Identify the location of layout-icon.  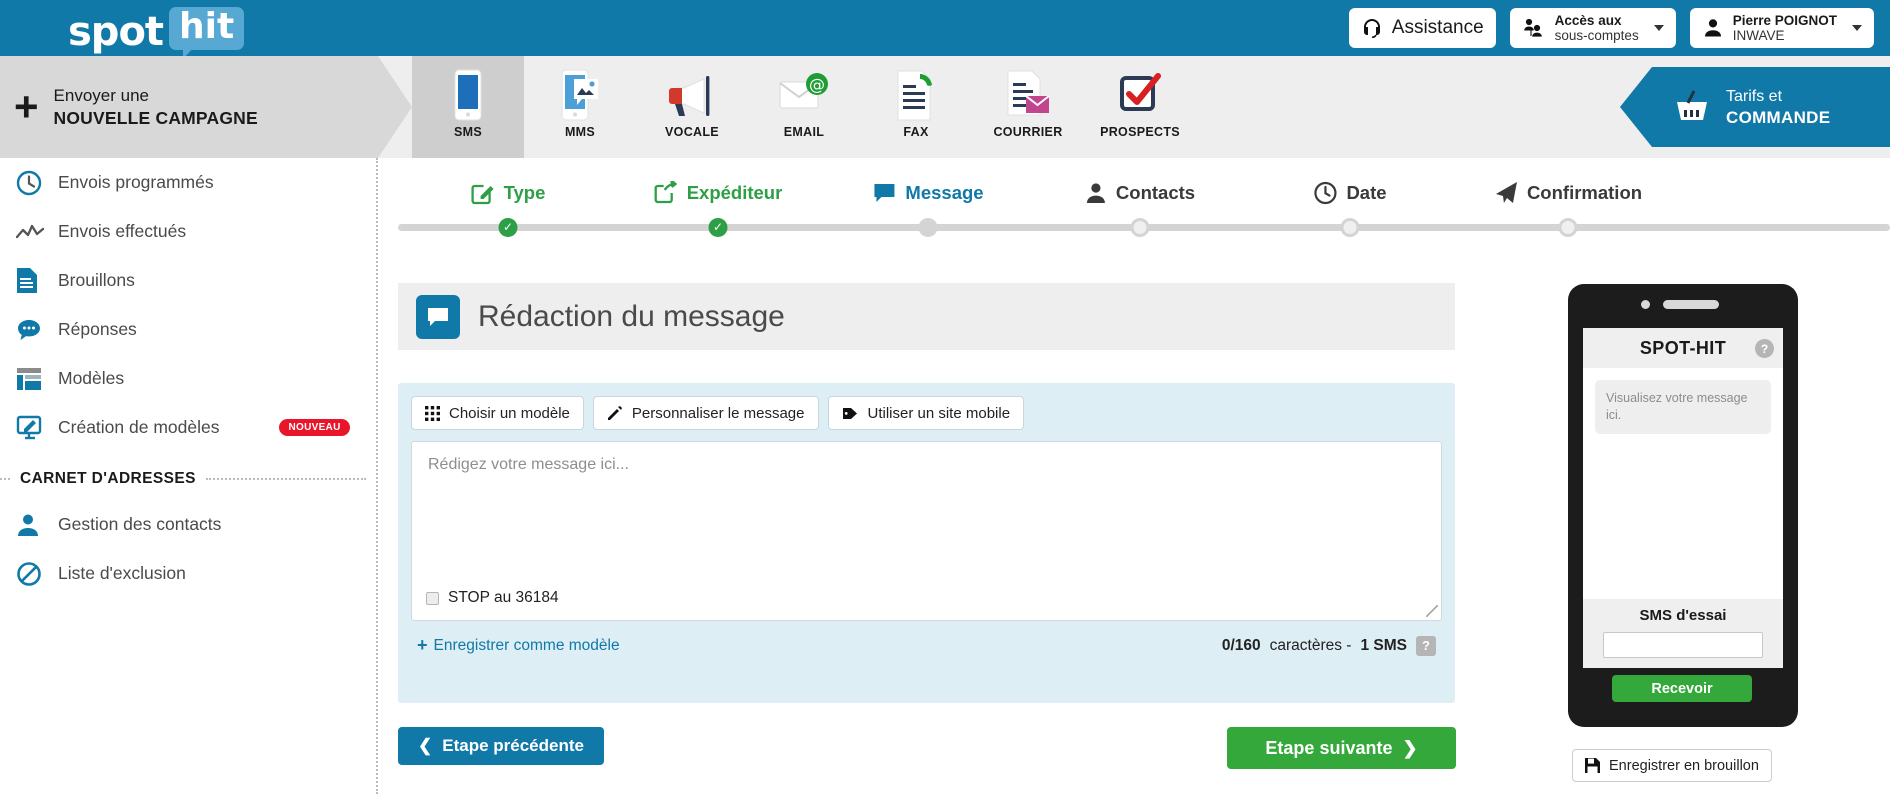
(37, 379).